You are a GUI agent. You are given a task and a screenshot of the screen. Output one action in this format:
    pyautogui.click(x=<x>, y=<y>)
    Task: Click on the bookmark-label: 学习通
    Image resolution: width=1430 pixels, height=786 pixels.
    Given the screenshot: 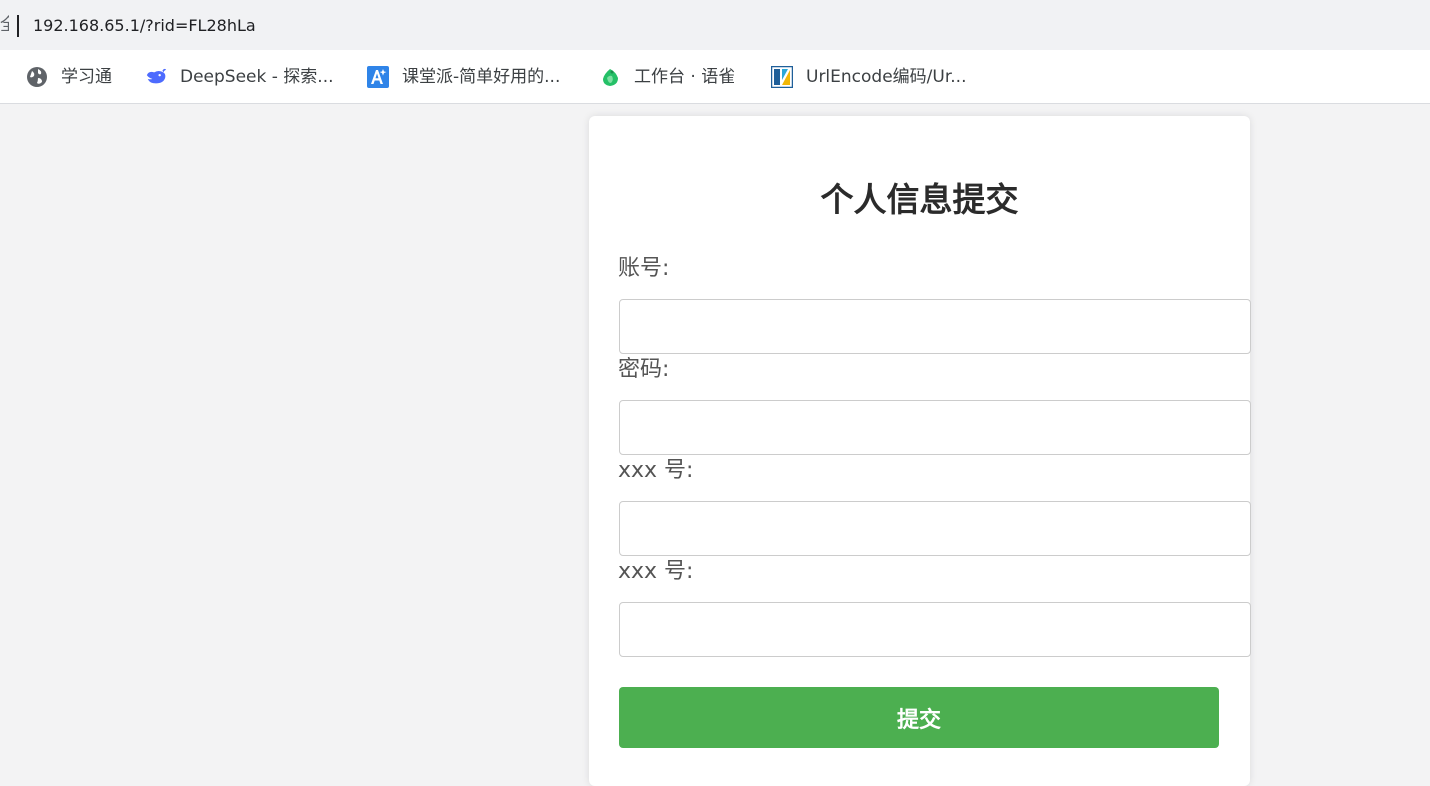 What is the action you would take?
    pyautogui.click(x=86, y=77)
    